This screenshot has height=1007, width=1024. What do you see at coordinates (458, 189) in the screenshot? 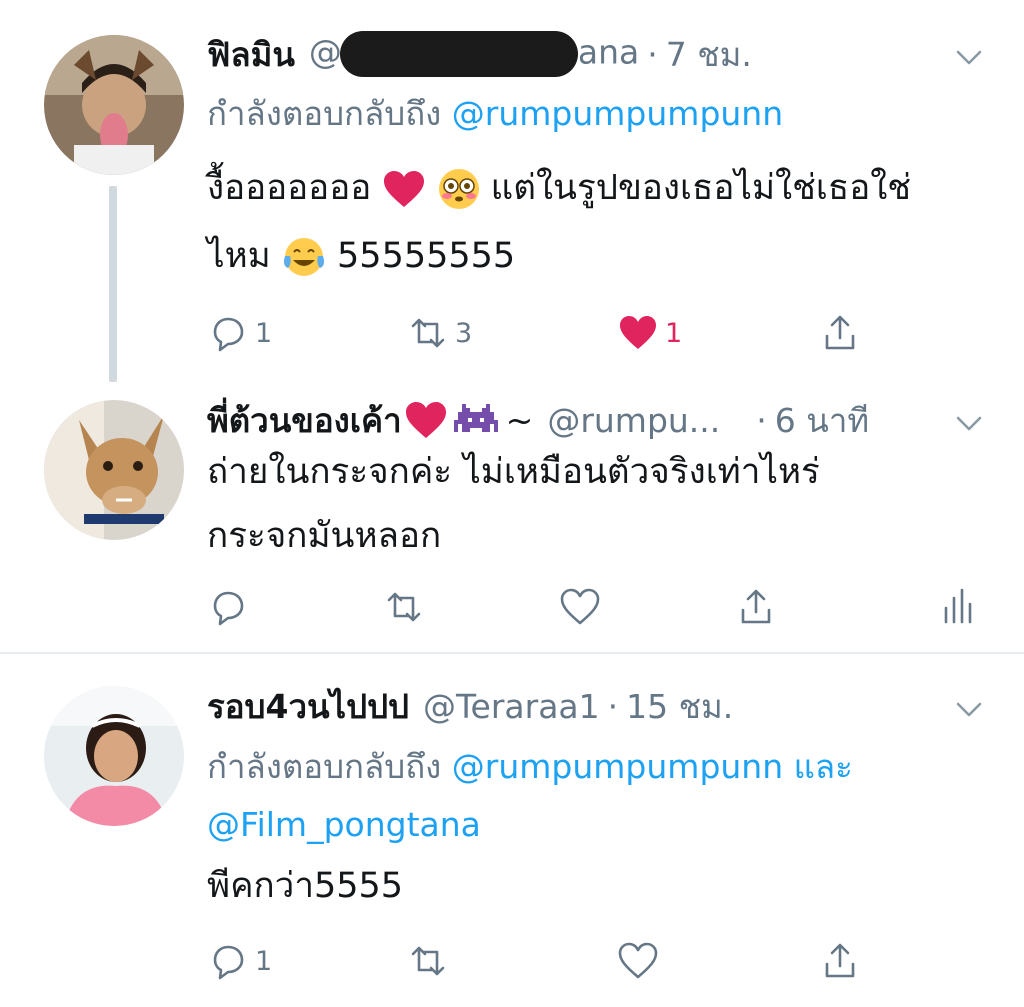
I see `flushed-face-emoji` at bounding box center [458, 189].